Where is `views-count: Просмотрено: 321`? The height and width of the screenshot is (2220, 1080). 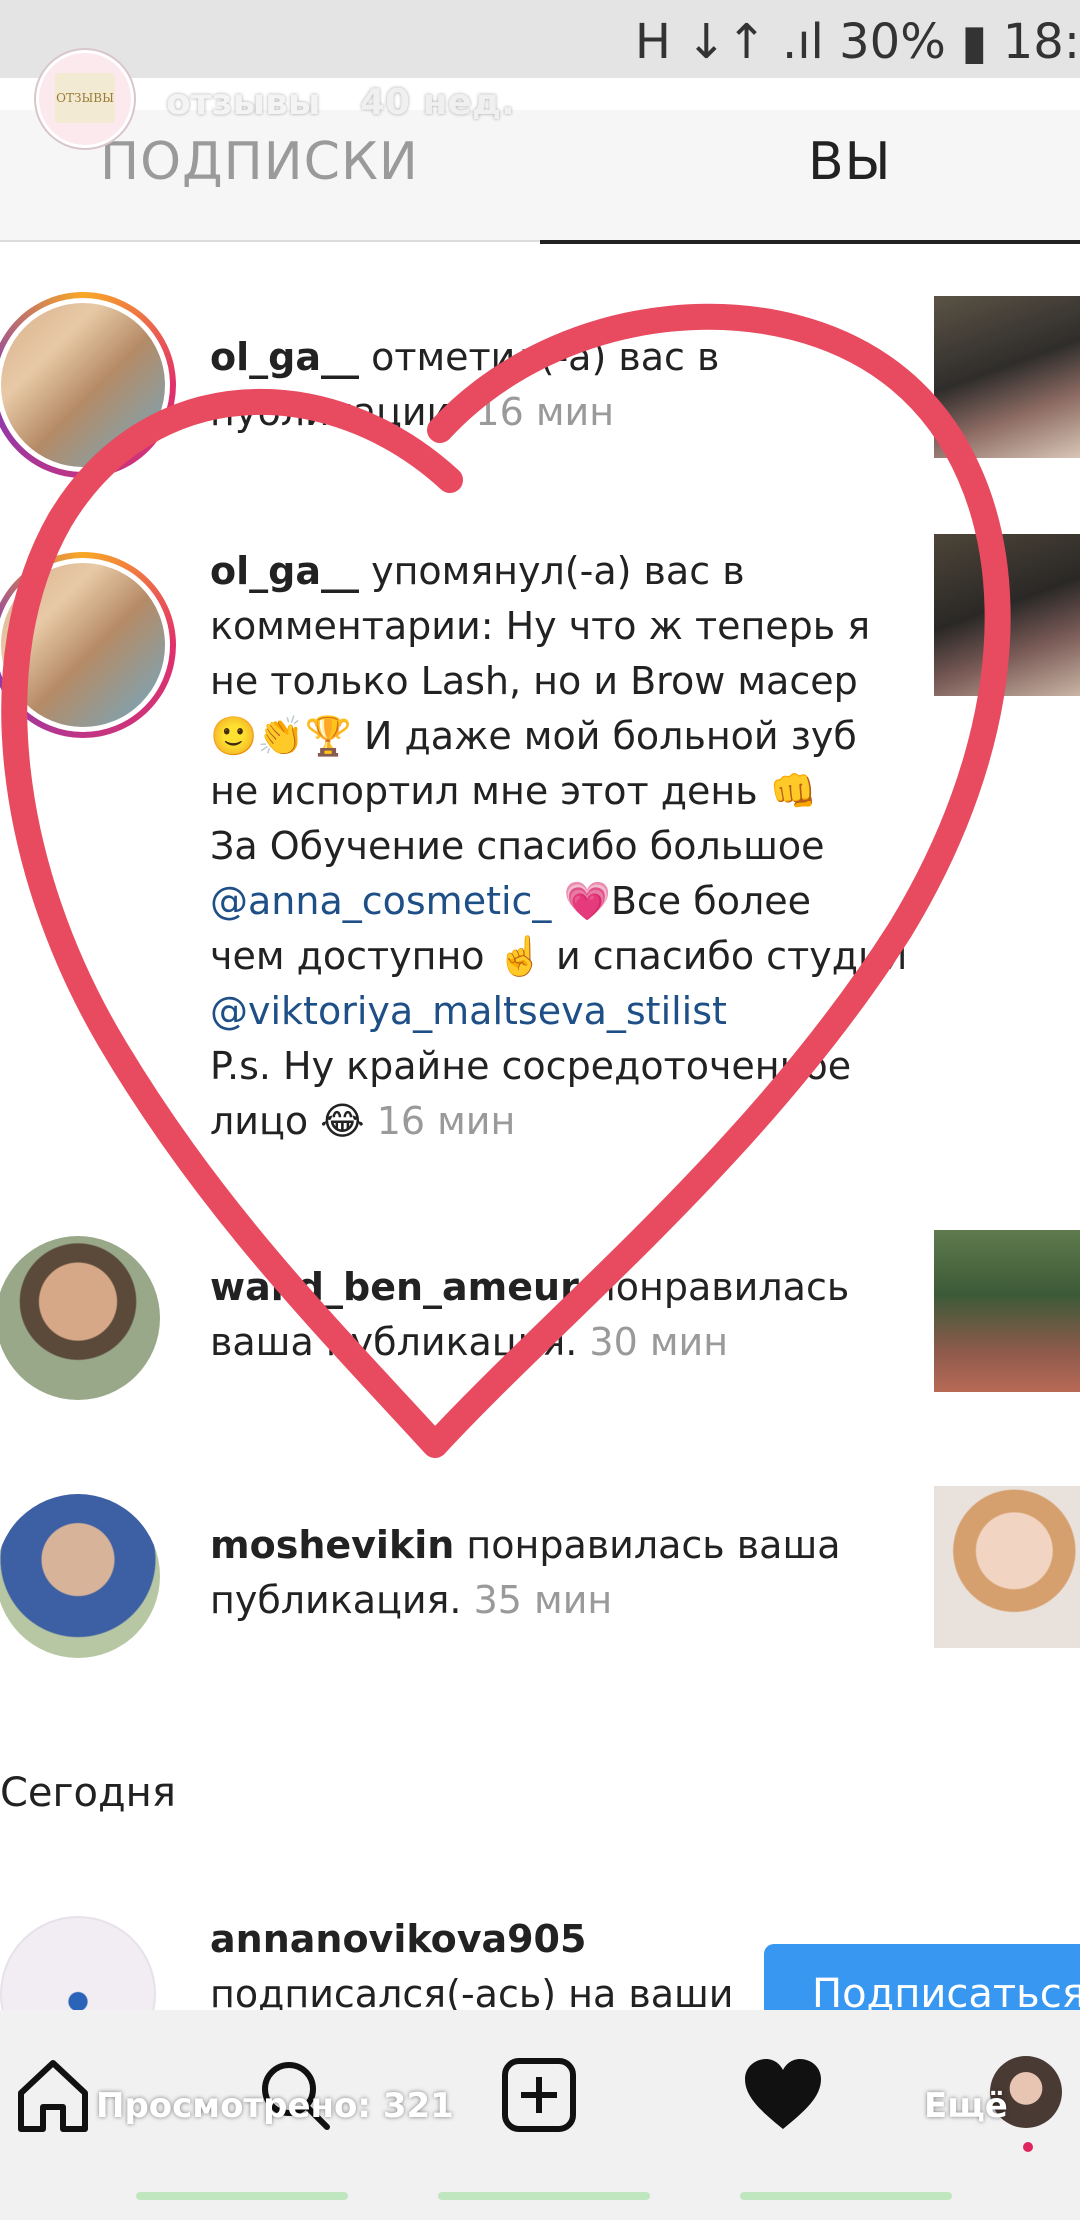 views-count: Просмотрено: 321 is located at coordinates (275, 2106).